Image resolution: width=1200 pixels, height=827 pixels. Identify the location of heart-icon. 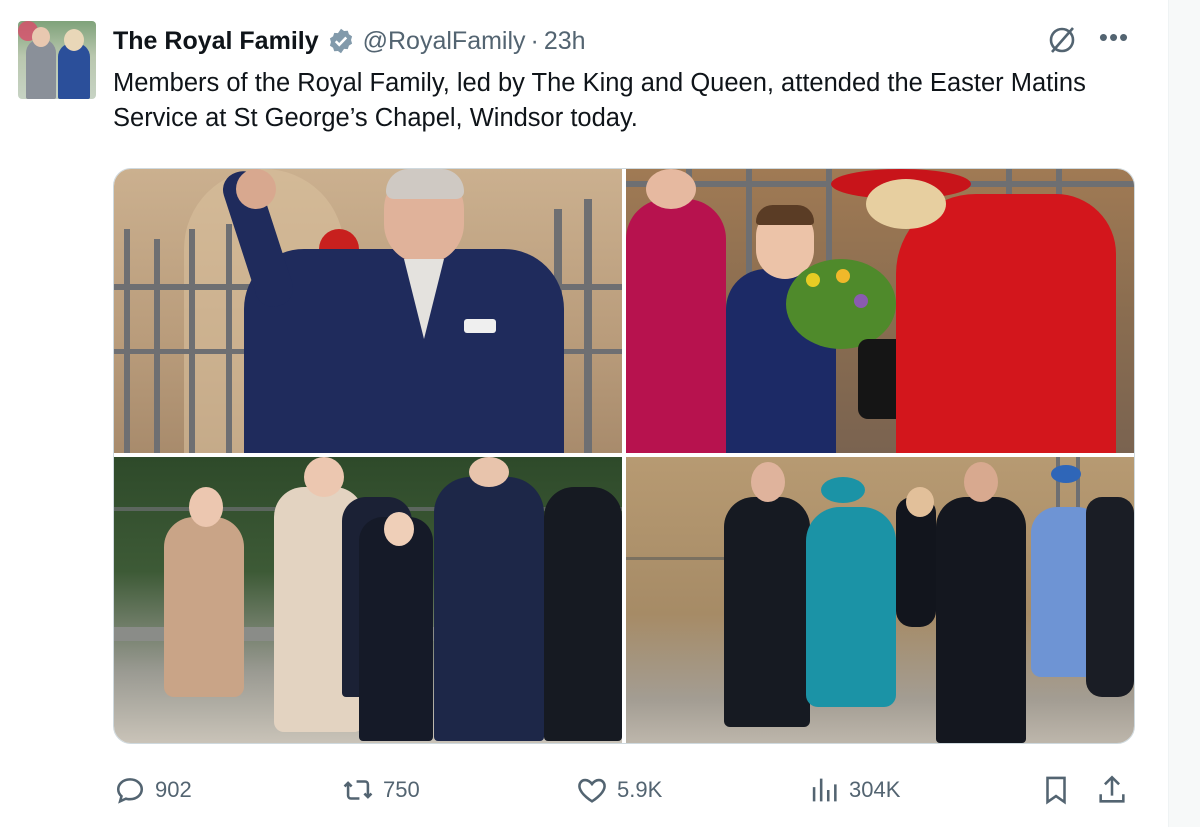
(592, 790).